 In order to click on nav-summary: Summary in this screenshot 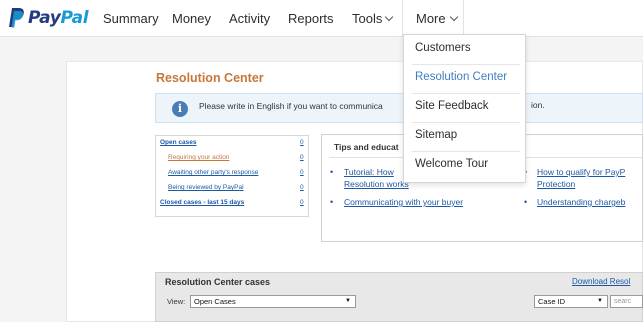, I will do `click(131, 18)`.